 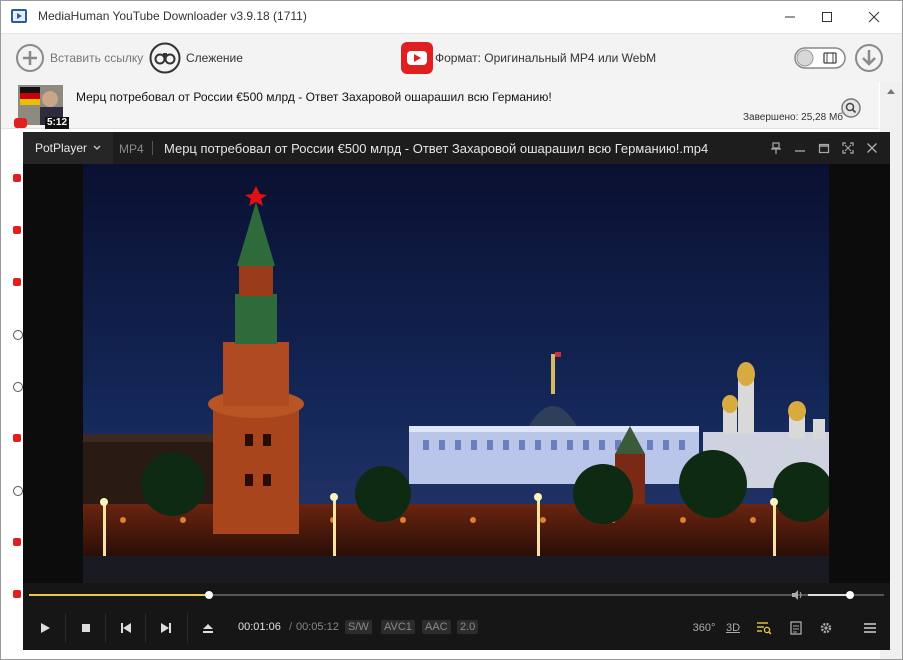 What do you see at coordinates (97, 58) in the screenshot?
I see `paste-link-label: Вставить ссылку` at bounding box center [97, 58].